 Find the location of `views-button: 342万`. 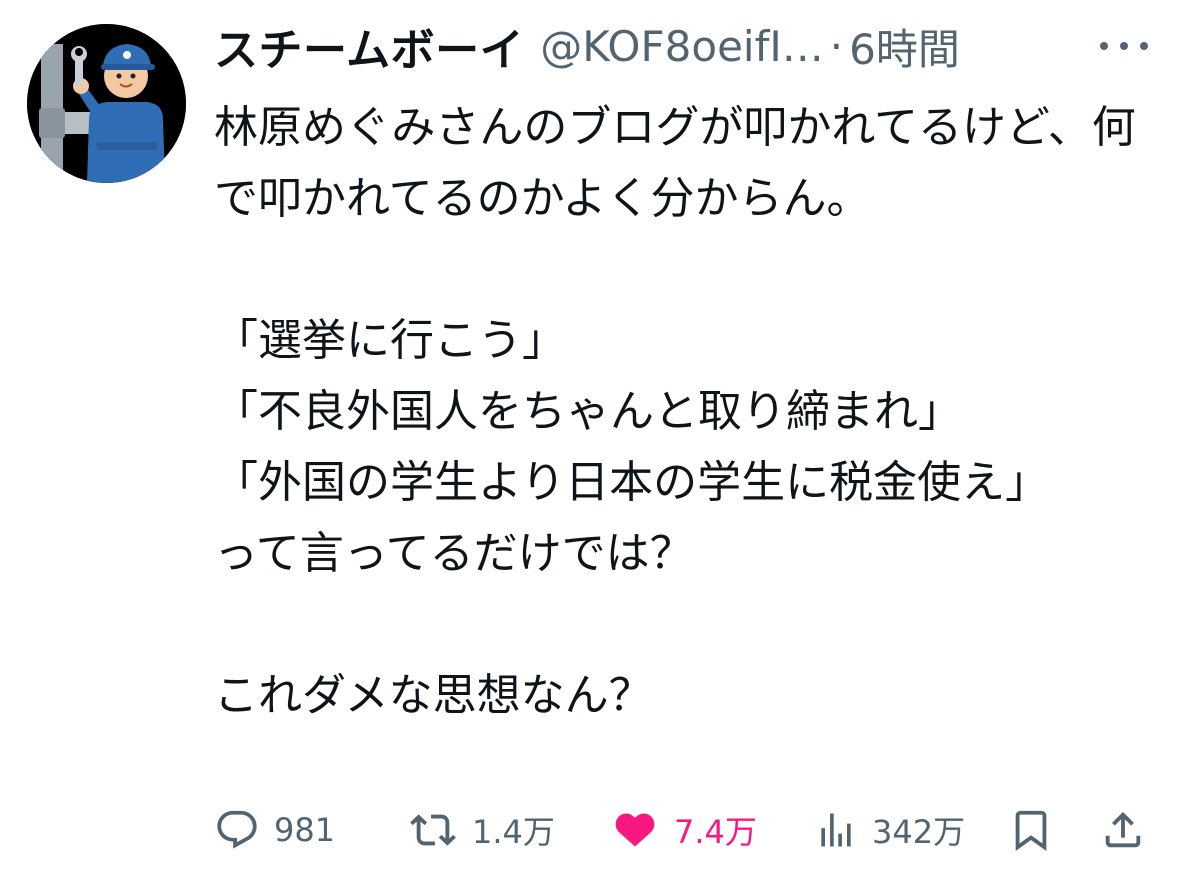

views-button: 342万 is located at coordinates (889, 830).